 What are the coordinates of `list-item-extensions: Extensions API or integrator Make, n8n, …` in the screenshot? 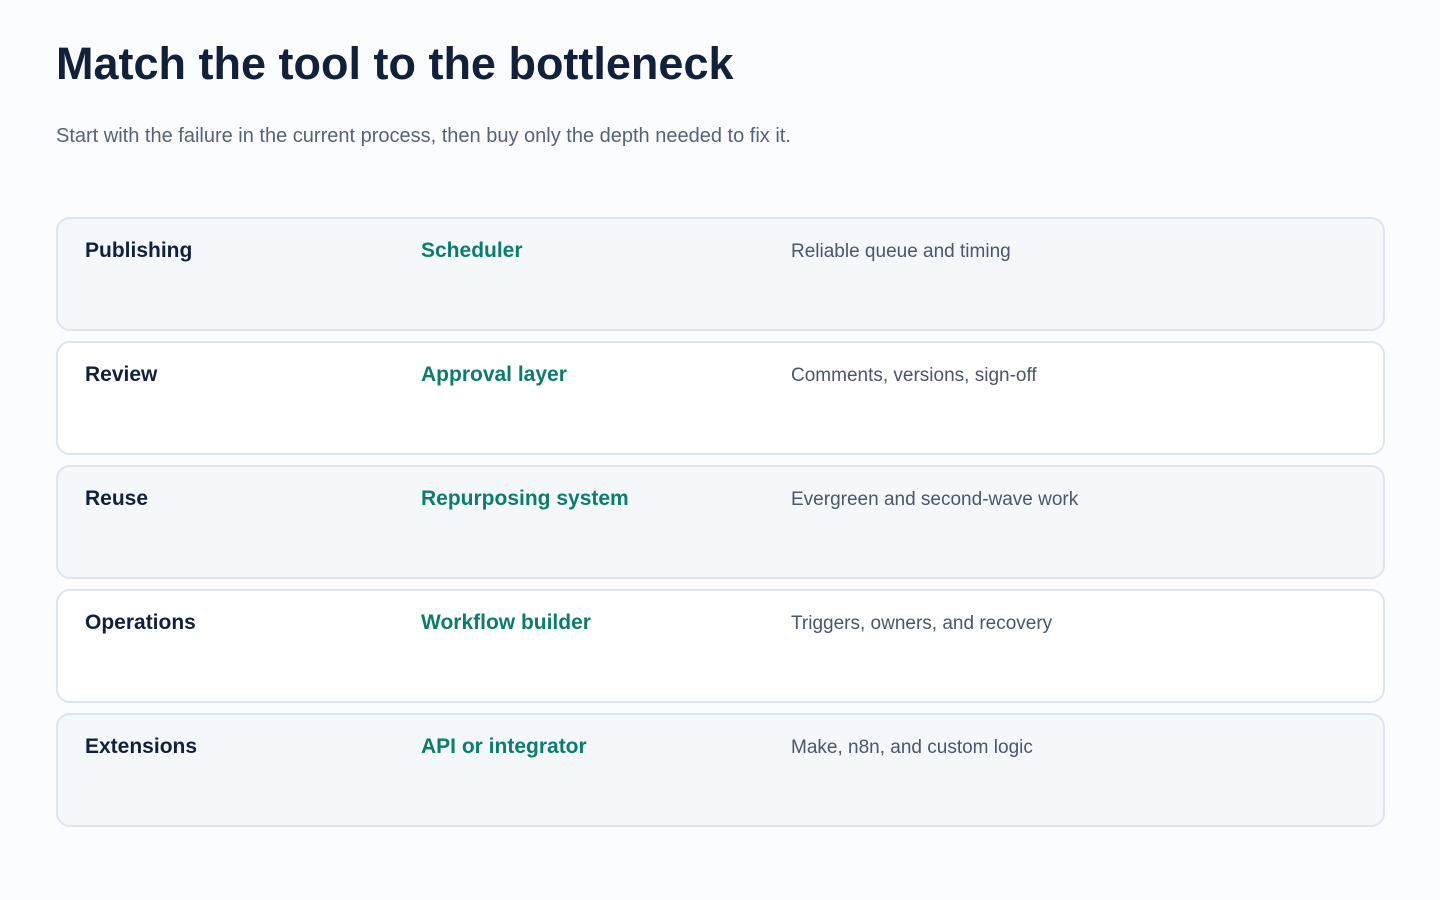 It's located at (720, 770).